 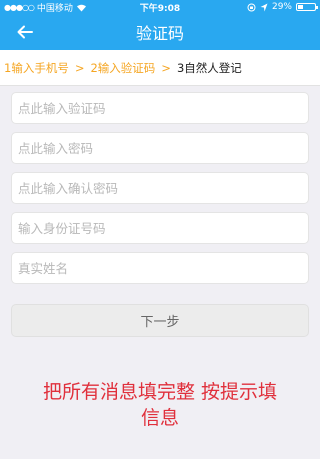 I want to click on signal-dots-icon: ●●●○○, so click(x=19, y=7).